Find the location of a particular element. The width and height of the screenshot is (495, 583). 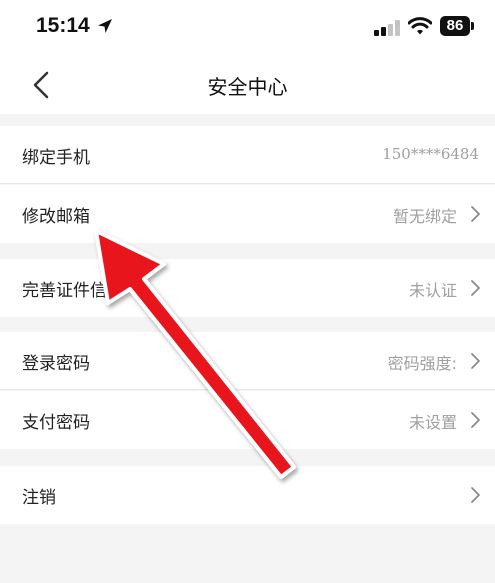

wifi-icon is located at coordinates (420, 26).